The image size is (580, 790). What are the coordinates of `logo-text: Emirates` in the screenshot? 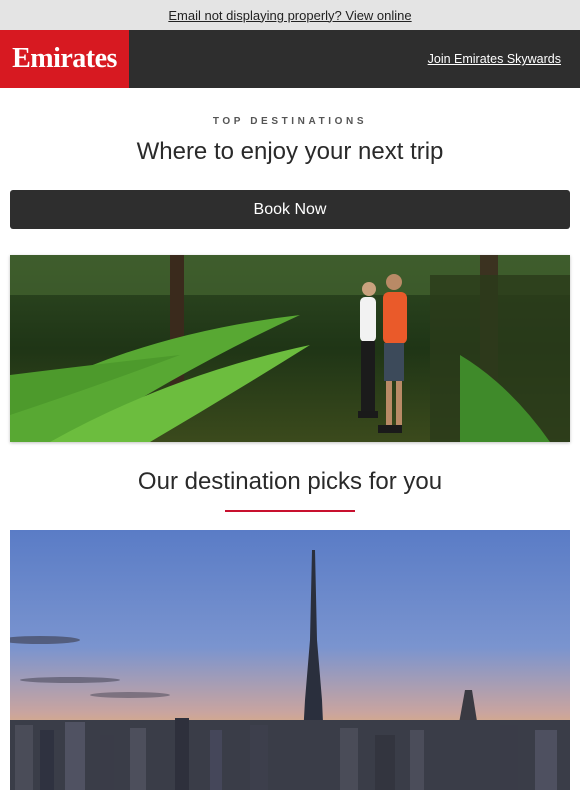 It's located at (64, 58).